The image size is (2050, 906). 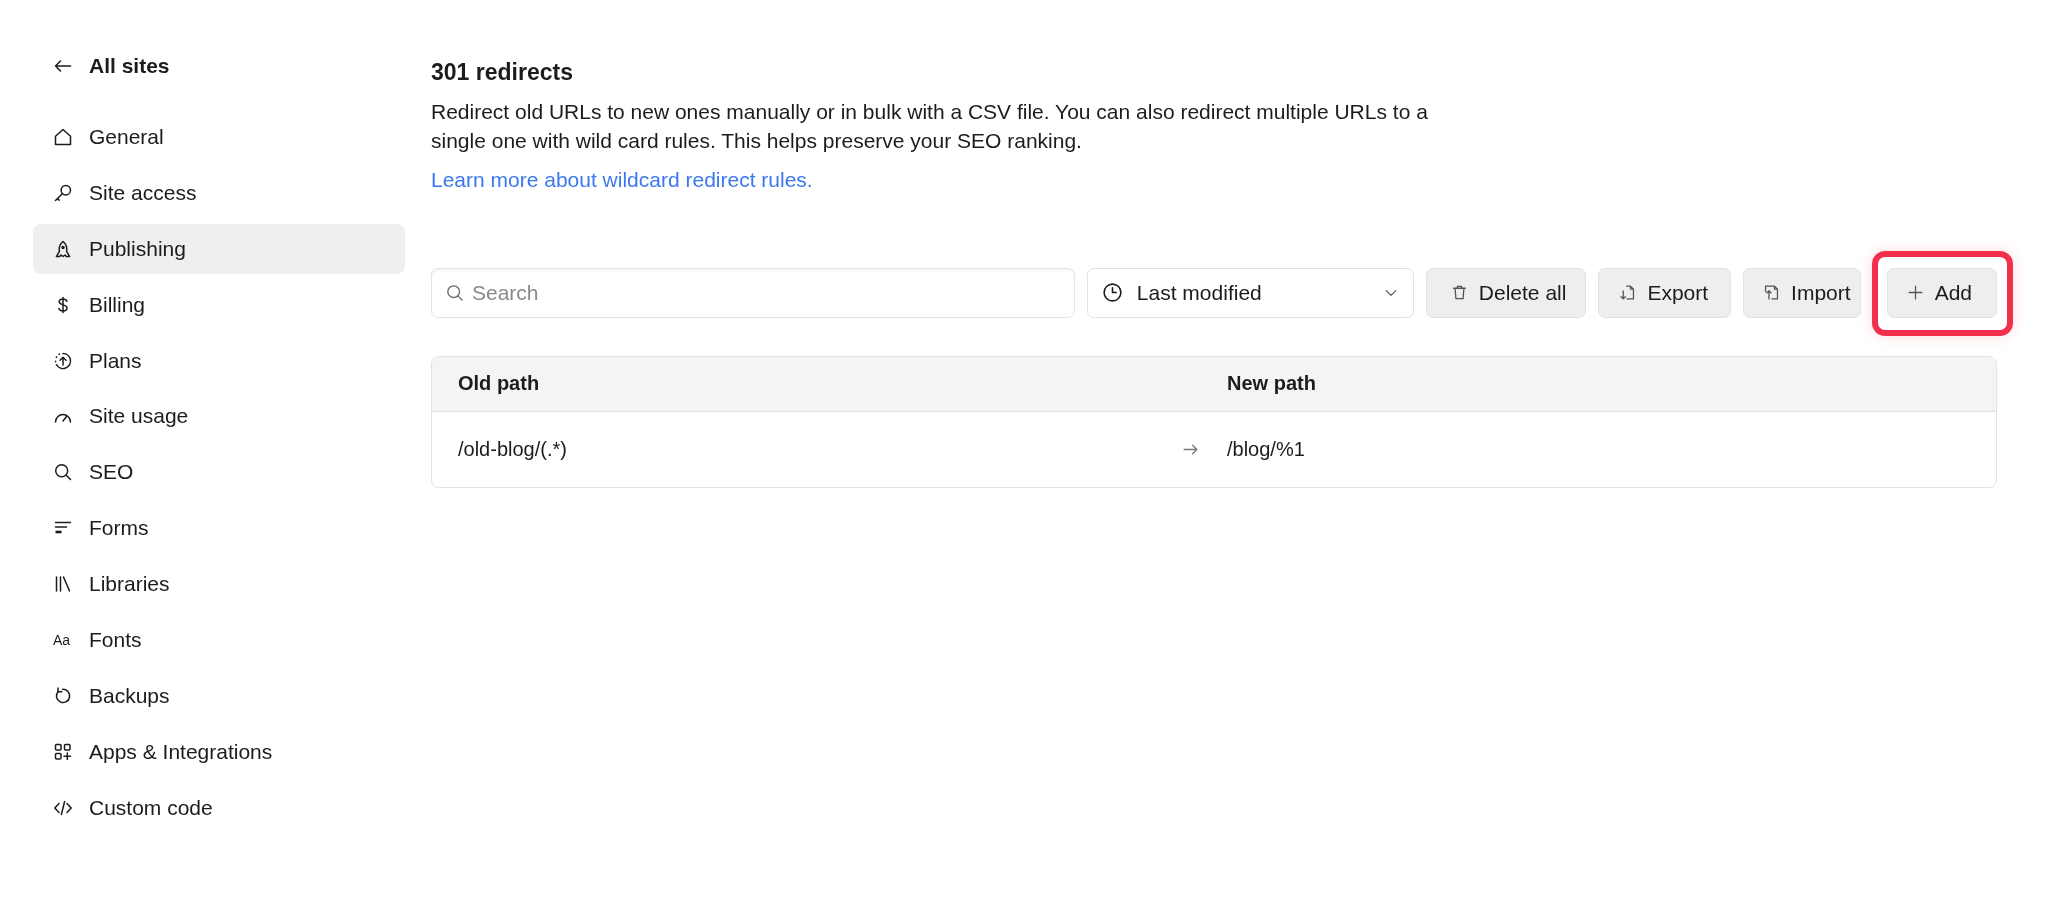 I want to click on sidebar-item: Aa Fonts, so click(x=219, y=640).